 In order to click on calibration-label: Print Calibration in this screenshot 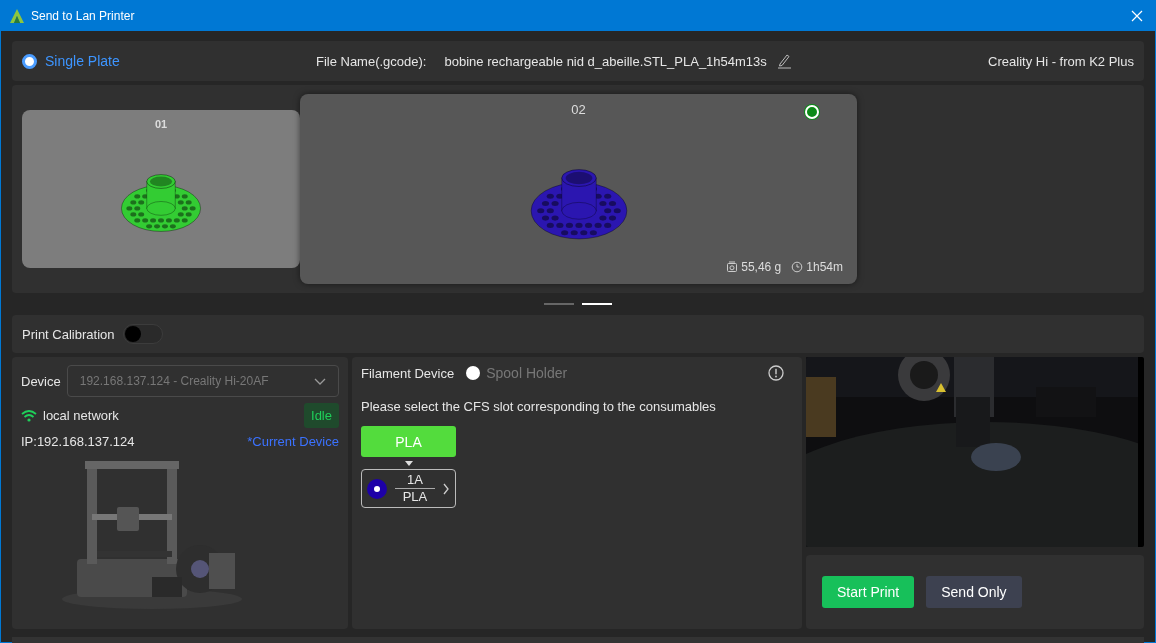, I will do `click(68, 334)`.